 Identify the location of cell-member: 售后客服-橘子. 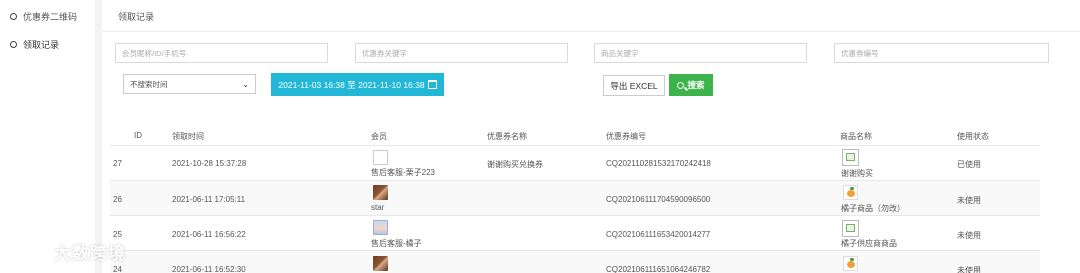
(396, 243).